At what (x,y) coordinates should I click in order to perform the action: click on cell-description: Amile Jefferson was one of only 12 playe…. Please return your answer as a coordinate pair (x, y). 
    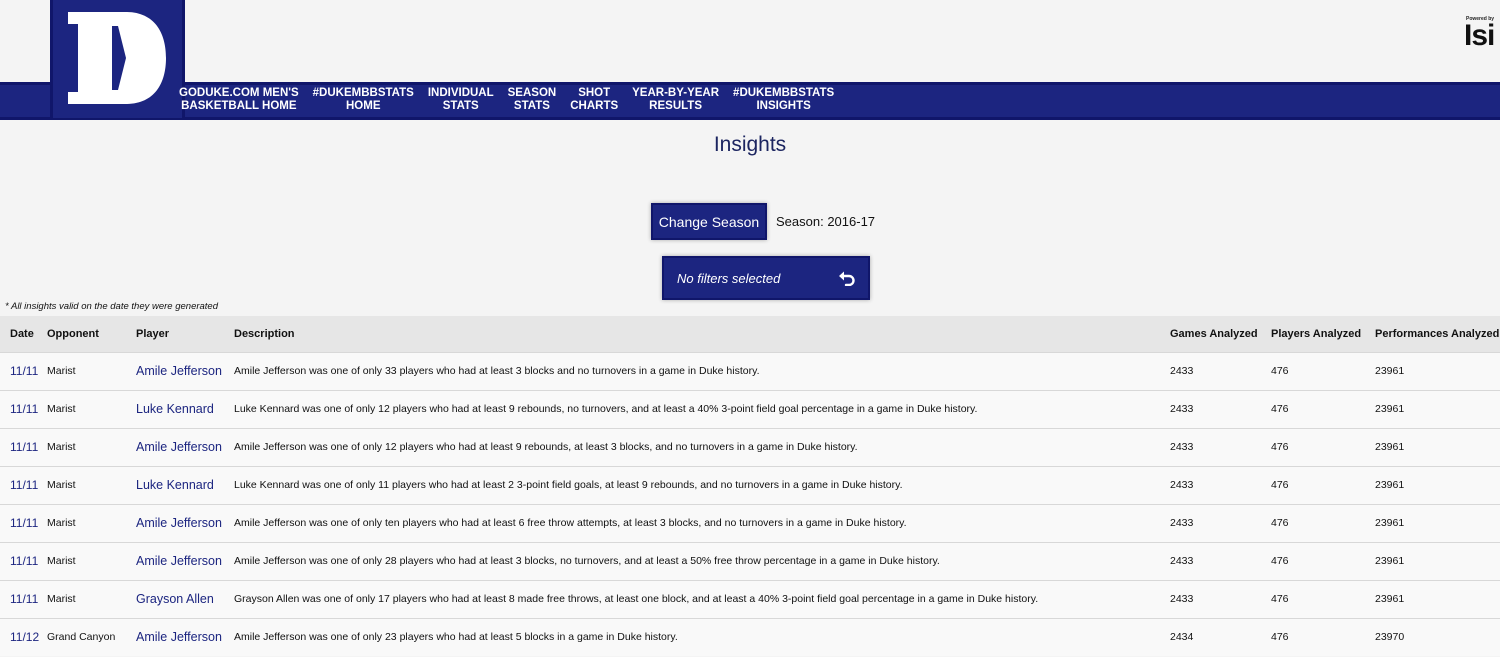
    Looking at the image, I should click on (546, 447).